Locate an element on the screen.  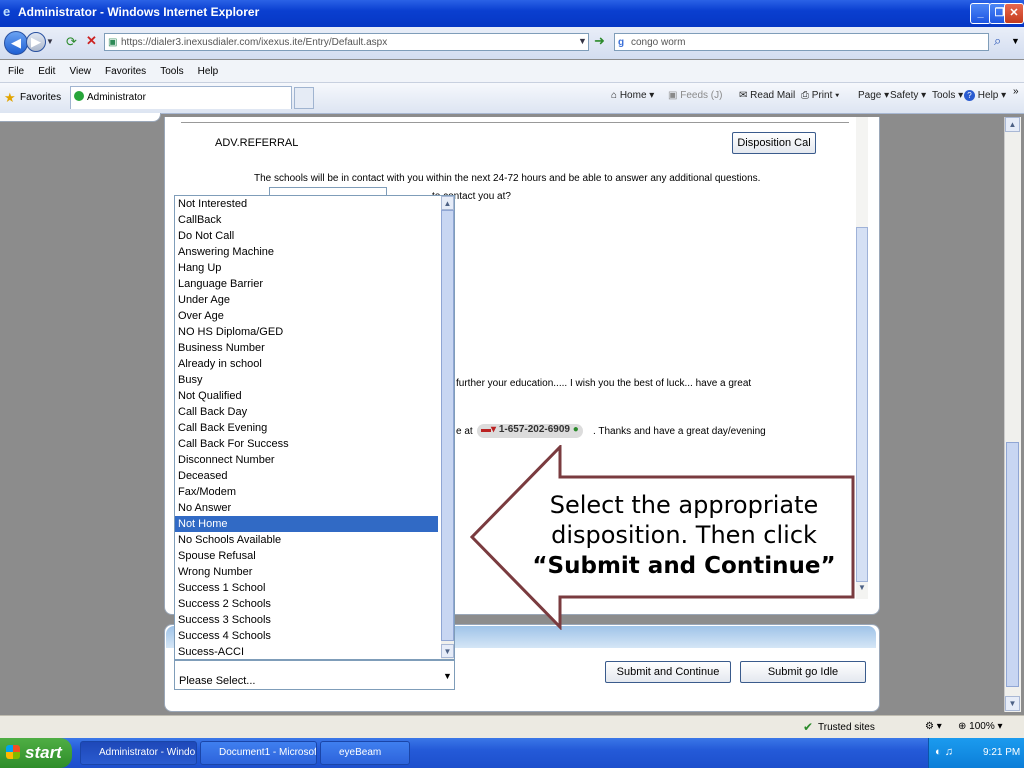
chevron-down-icon: ▼ is located at coordinates (447, 676).